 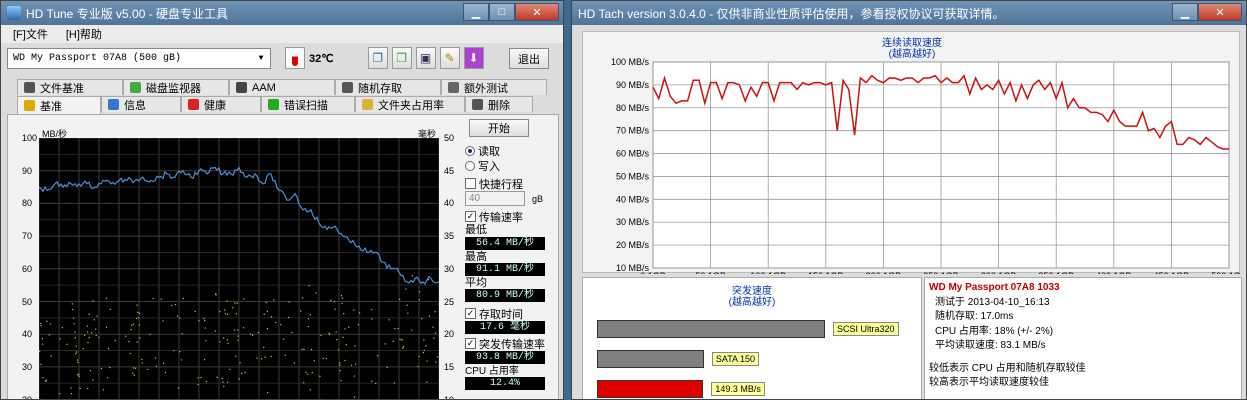 I want to click on tab-random-access: 随机存取, so click(x=388, y=87).